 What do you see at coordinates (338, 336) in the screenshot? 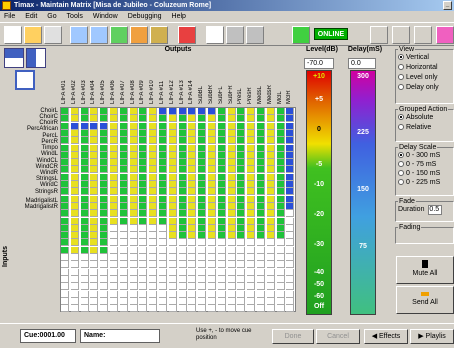
I see `cancel-button: Cancel` at bounding box center [338, 336].